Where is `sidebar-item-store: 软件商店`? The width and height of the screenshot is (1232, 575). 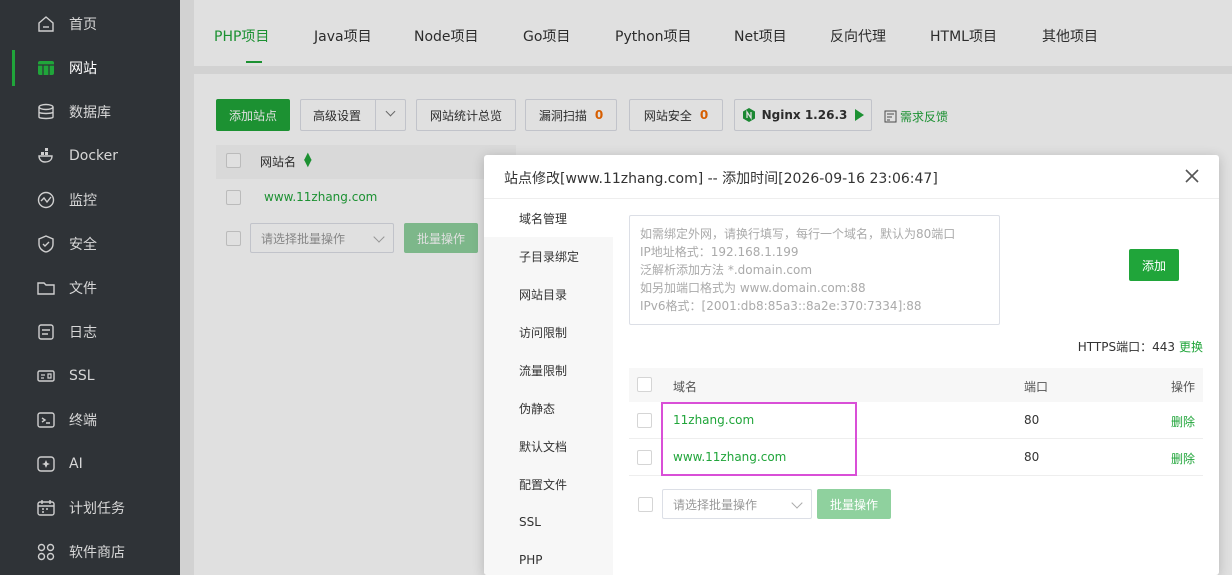 sidebar-item-store: 软件商店 is located at coordinates (90, 552).